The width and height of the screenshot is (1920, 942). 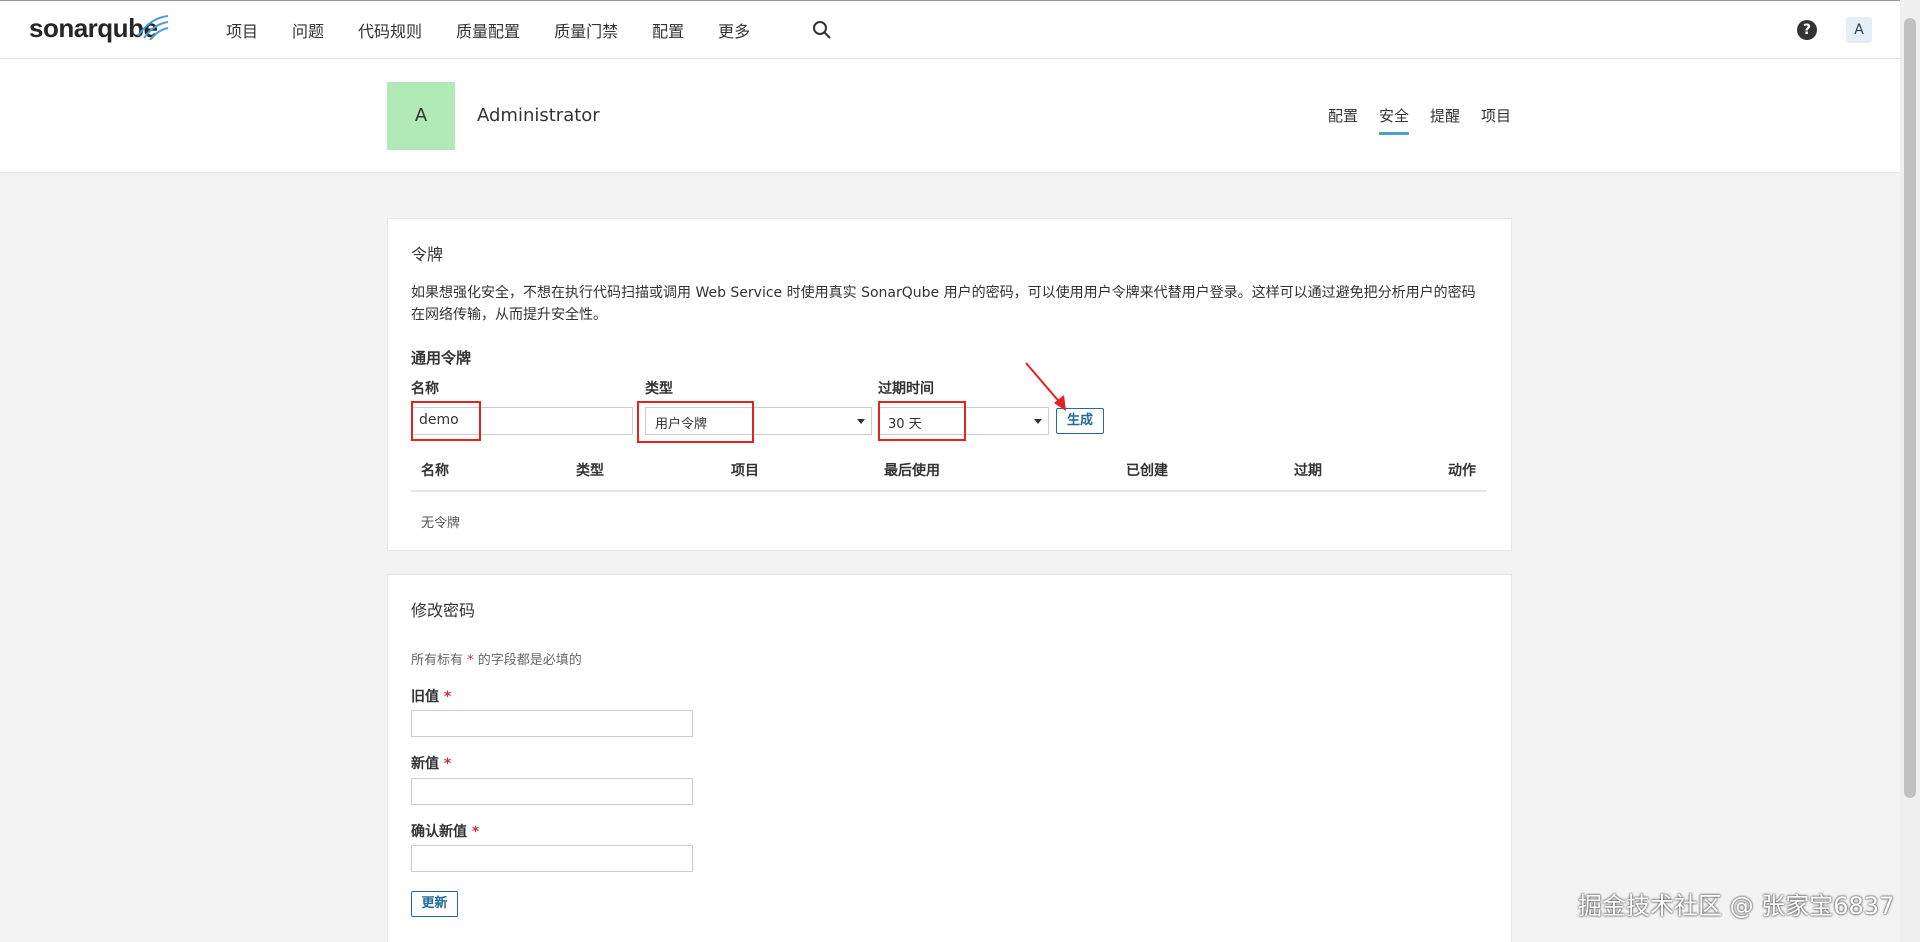 I want to click on token-name-label: 名称, so click(x=425, y=389).